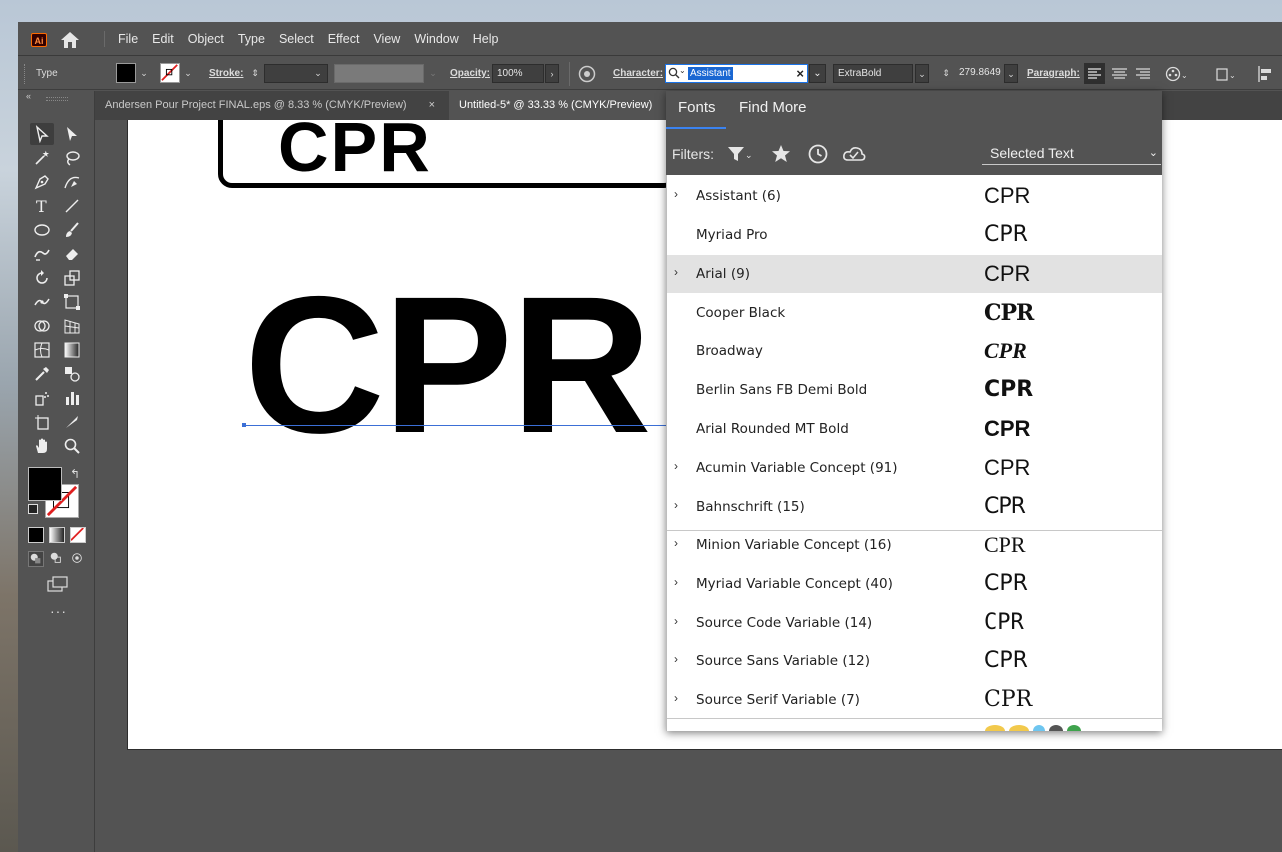  Describe the element at coordinates (36, 535) in the screenshot. I see `color-mode-icon` at that location.